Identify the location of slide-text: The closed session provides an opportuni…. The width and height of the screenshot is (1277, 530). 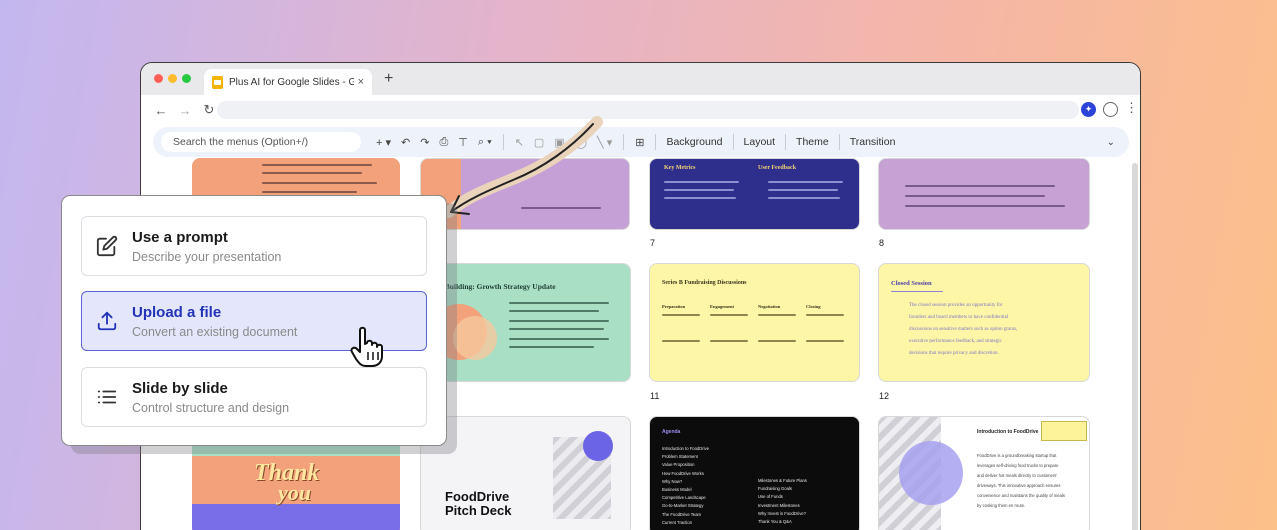
(956, 305).